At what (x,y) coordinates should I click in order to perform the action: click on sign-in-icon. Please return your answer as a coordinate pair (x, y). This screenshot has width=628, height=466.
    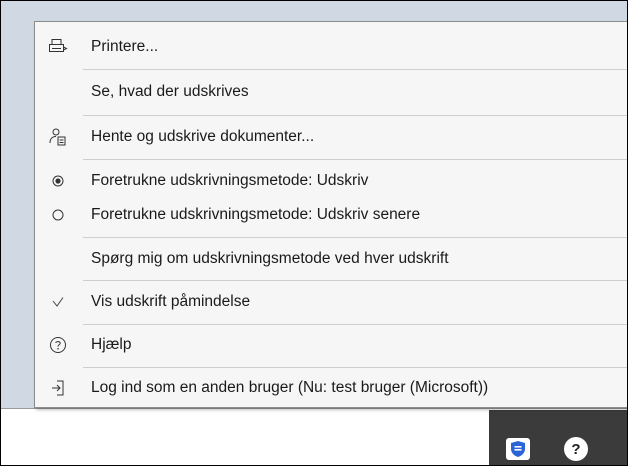
    Looking at the image, I should click on (58, 388).